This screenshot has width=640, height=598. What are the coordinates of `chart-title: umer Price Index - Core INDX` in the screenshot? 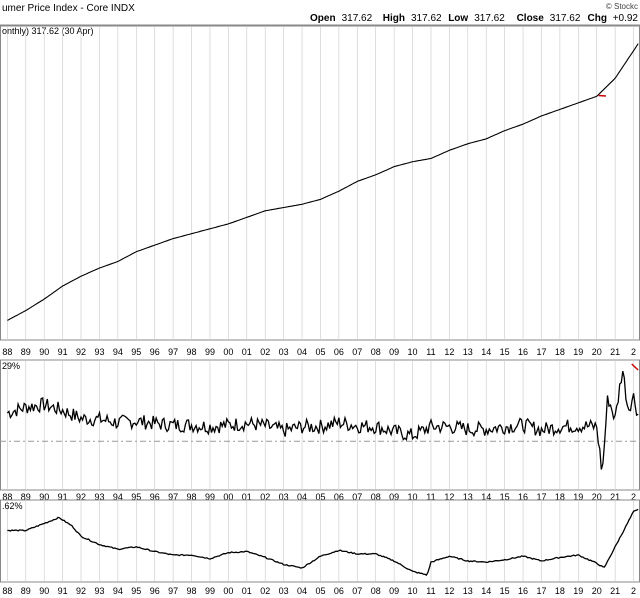 It's located at (68, 8).